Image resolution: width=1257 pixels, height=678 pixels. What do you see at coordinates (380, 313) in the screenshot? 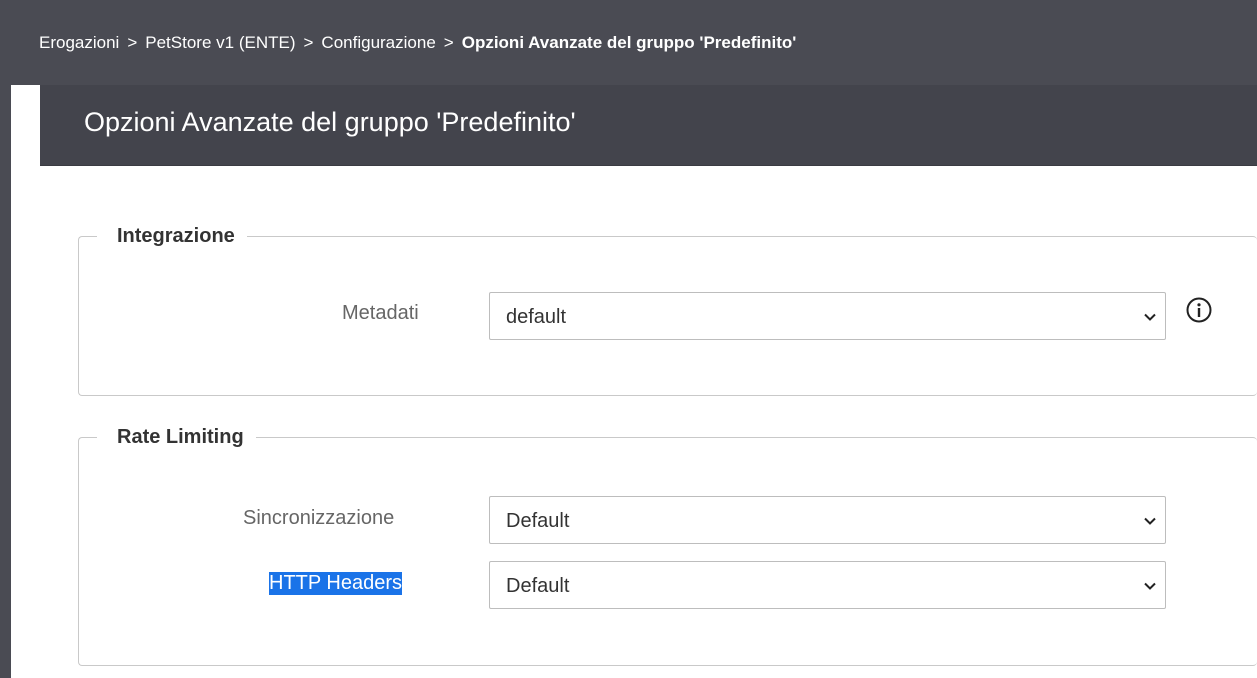
I see `metadati-label: Metadati` at bounding box center [380, 313].